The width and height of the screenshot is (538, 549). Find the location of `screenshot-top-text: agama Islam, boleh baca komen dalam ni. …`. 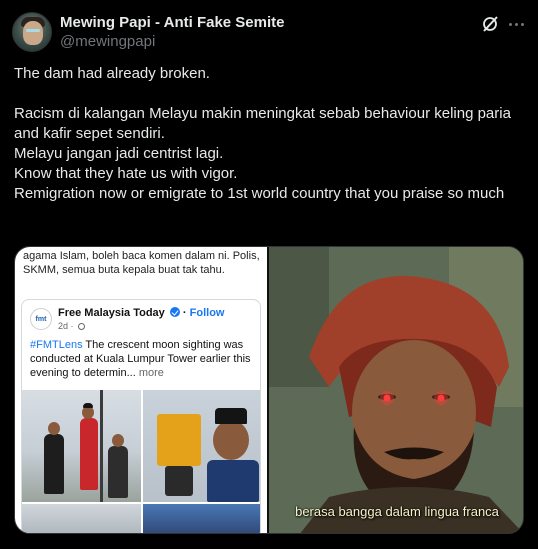

screenshot-top-text: agama Islam, boleh baca komen dalam ni. … is located at coordinates (141, 263).